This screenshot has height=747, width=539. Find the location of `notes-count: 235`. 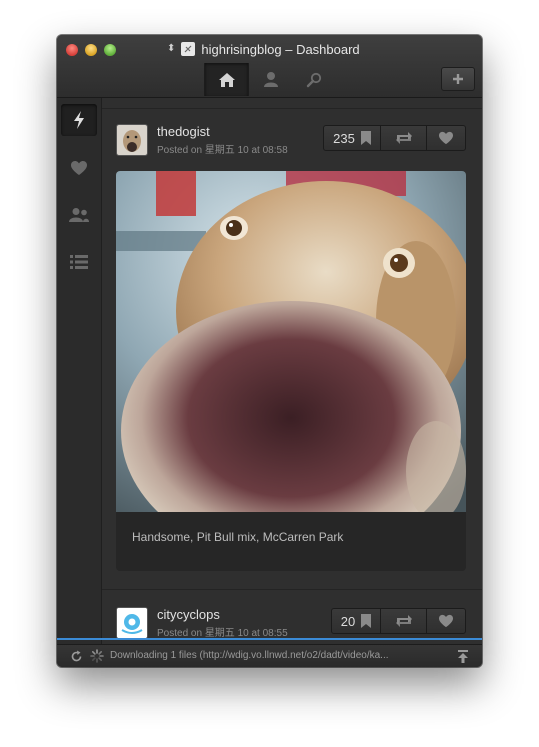

notes-count: 235 is located at coordinates (344, 138).